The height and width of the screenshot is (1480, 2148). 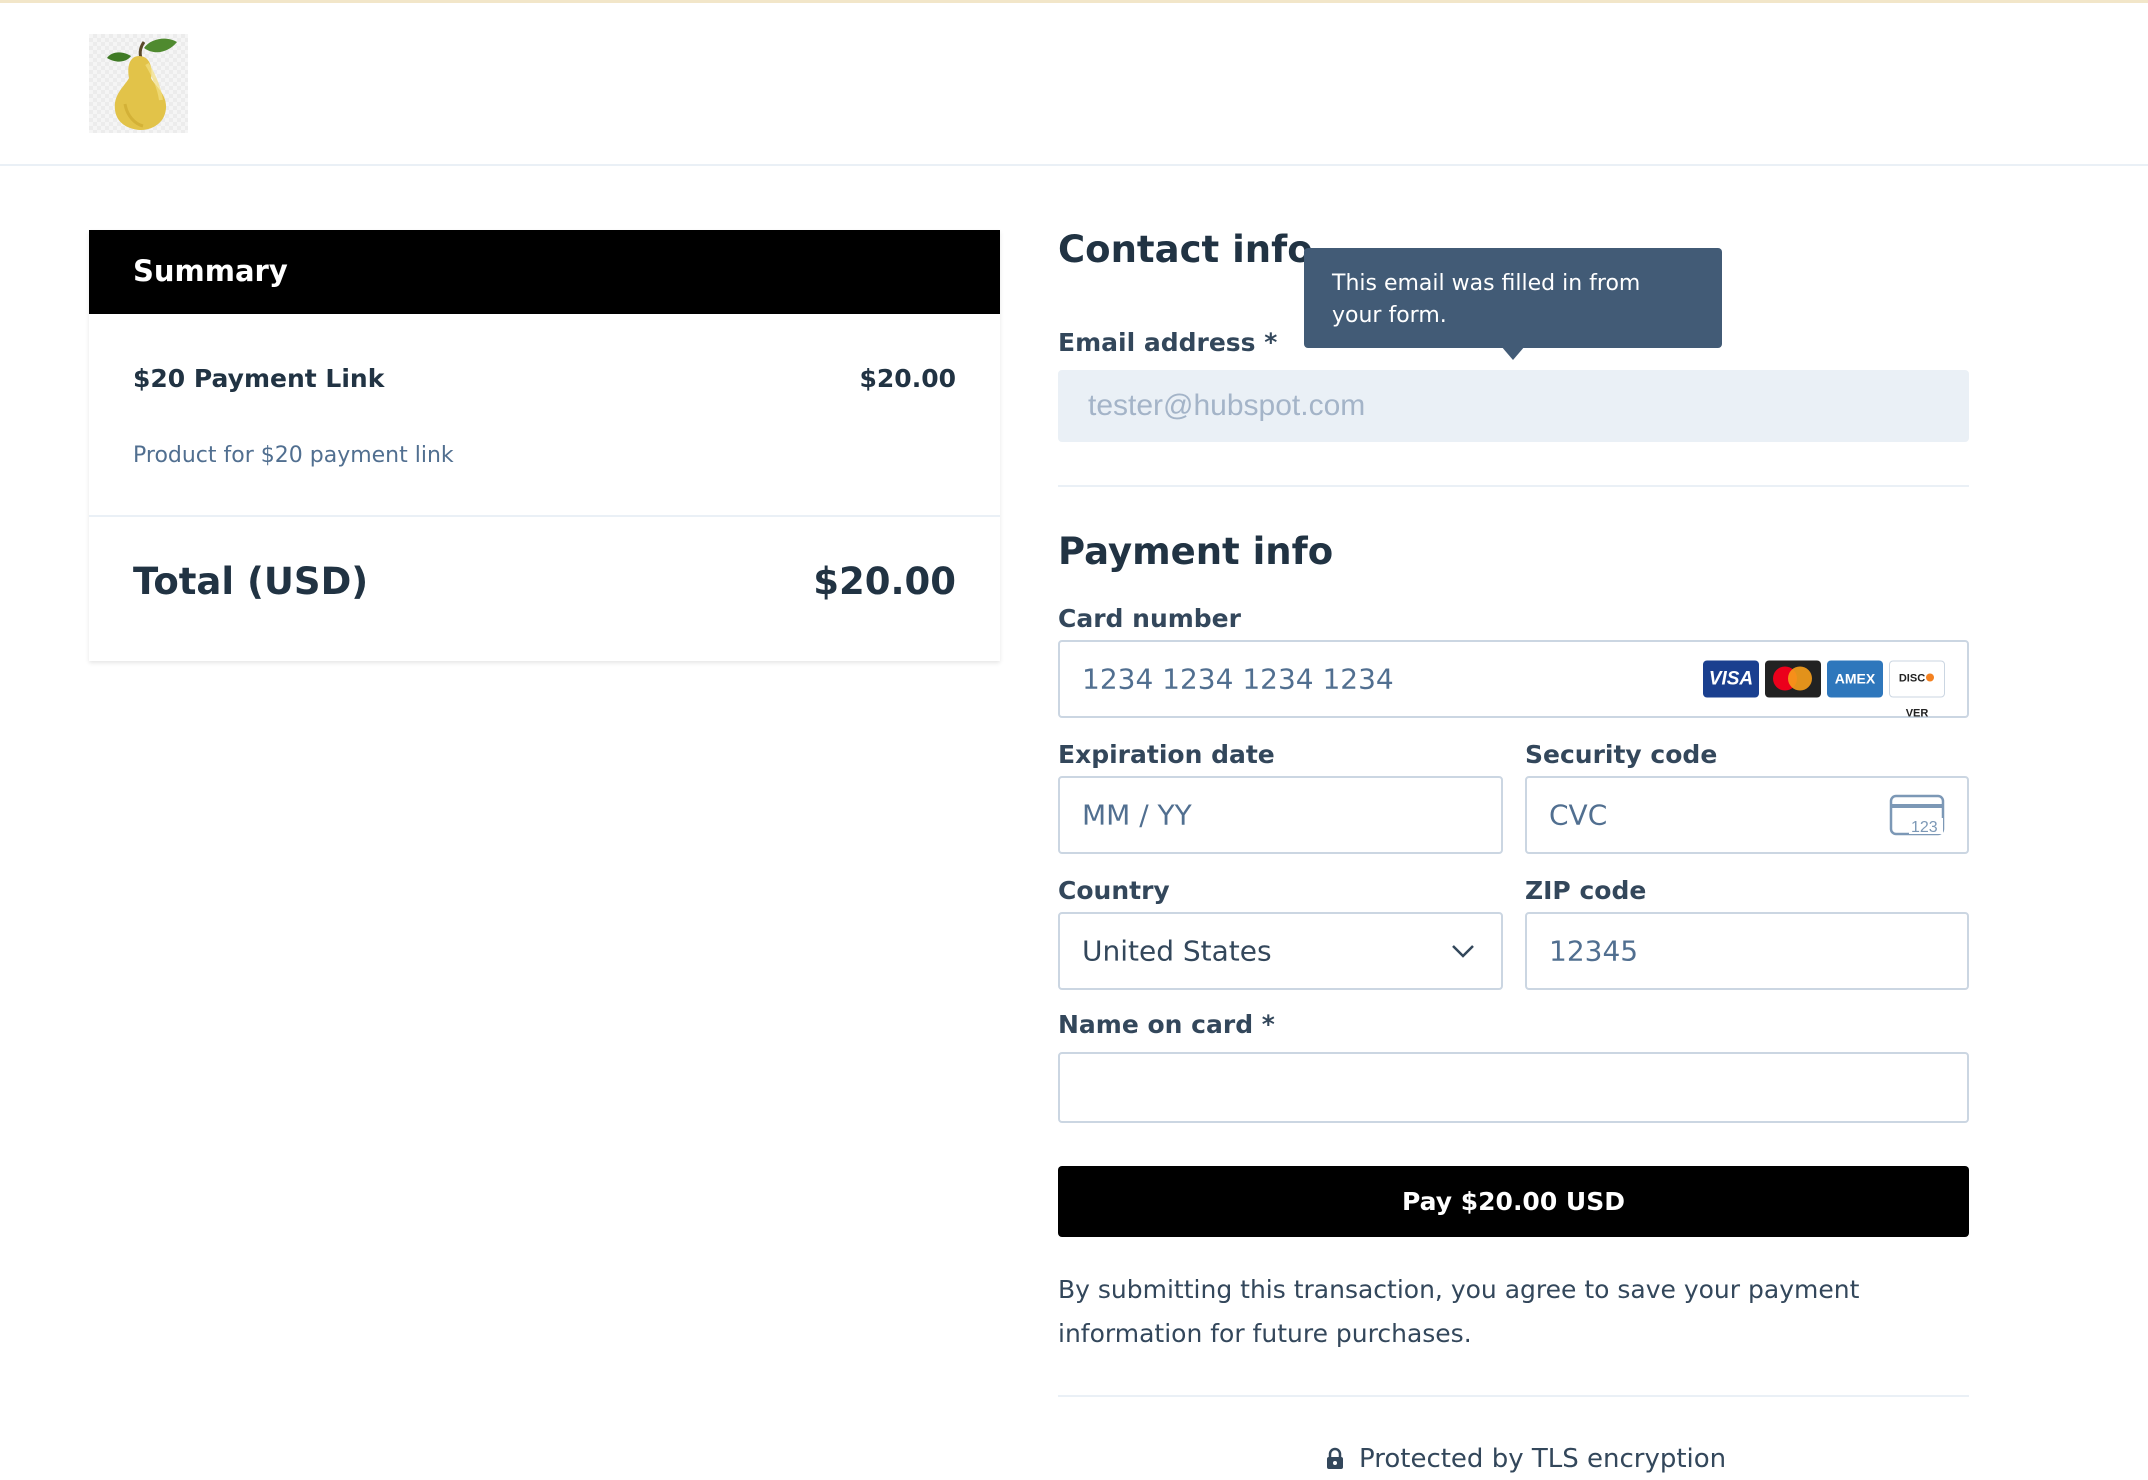 I want to click on name-on-card-input, so click(x=1513, y=1087).